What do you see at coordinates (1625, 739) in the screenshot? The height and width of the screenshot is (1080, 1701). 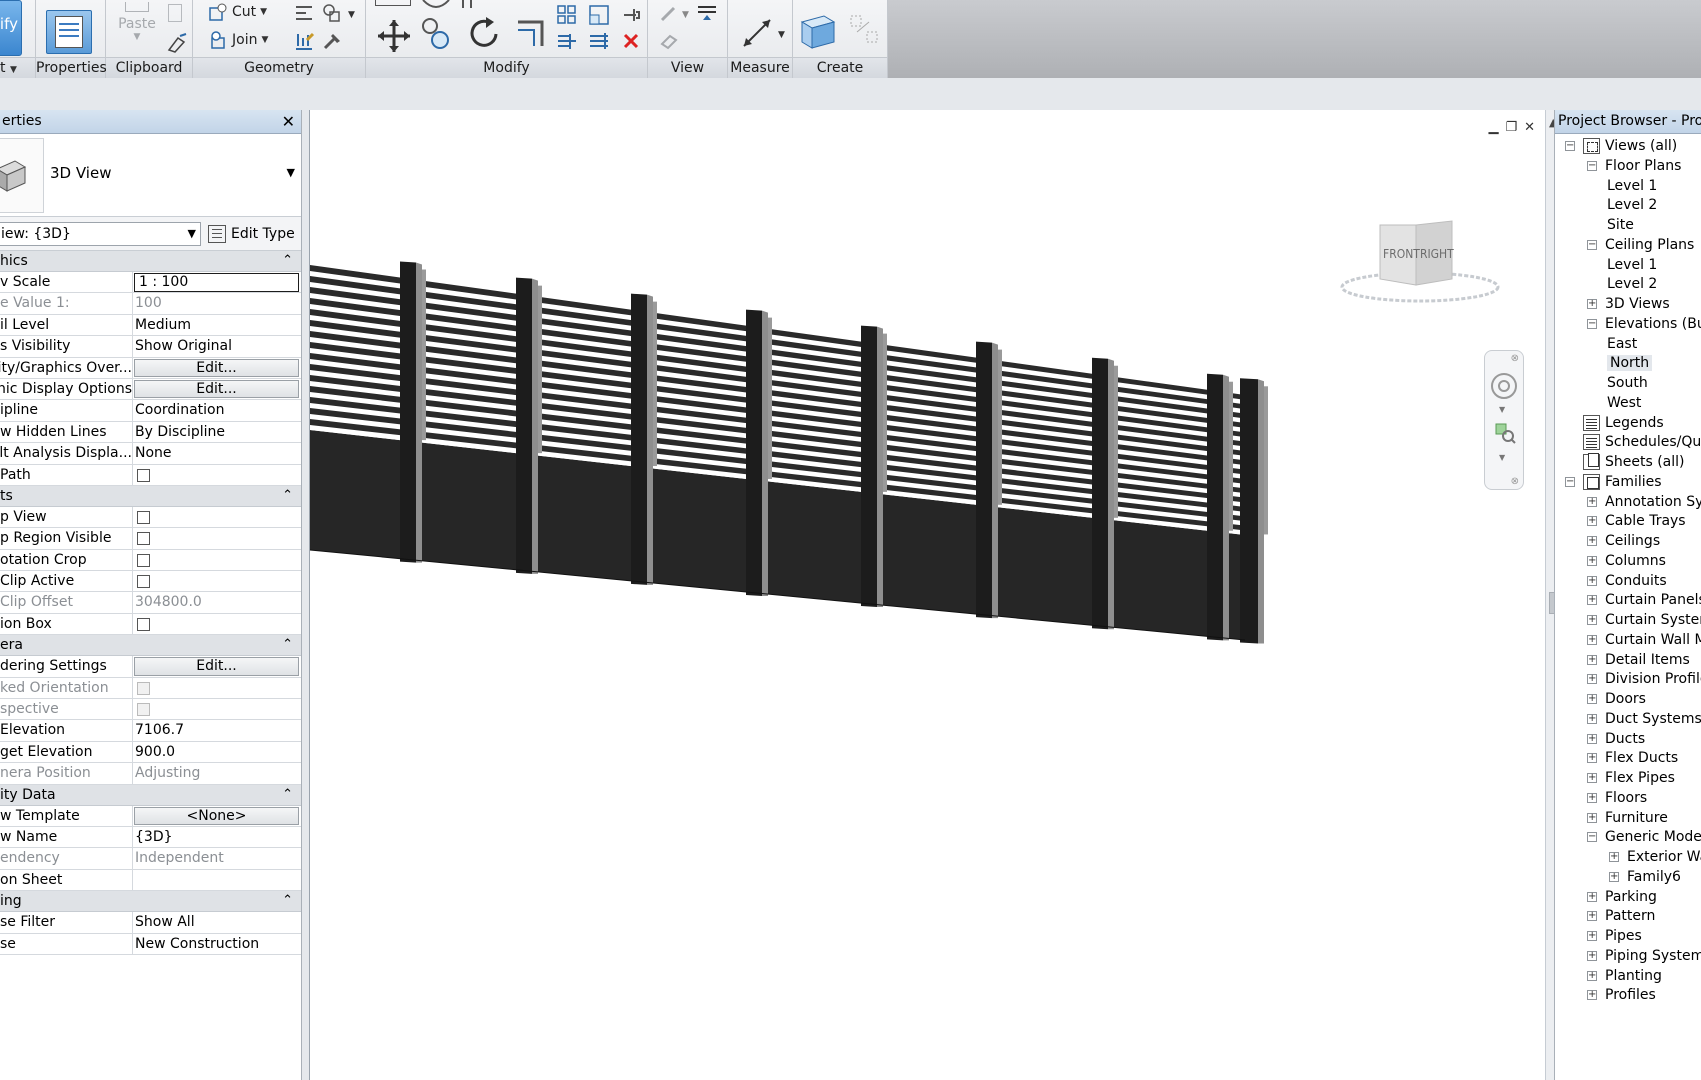 I see `browser-node: Ducts` at bounding box center [1625, 739].